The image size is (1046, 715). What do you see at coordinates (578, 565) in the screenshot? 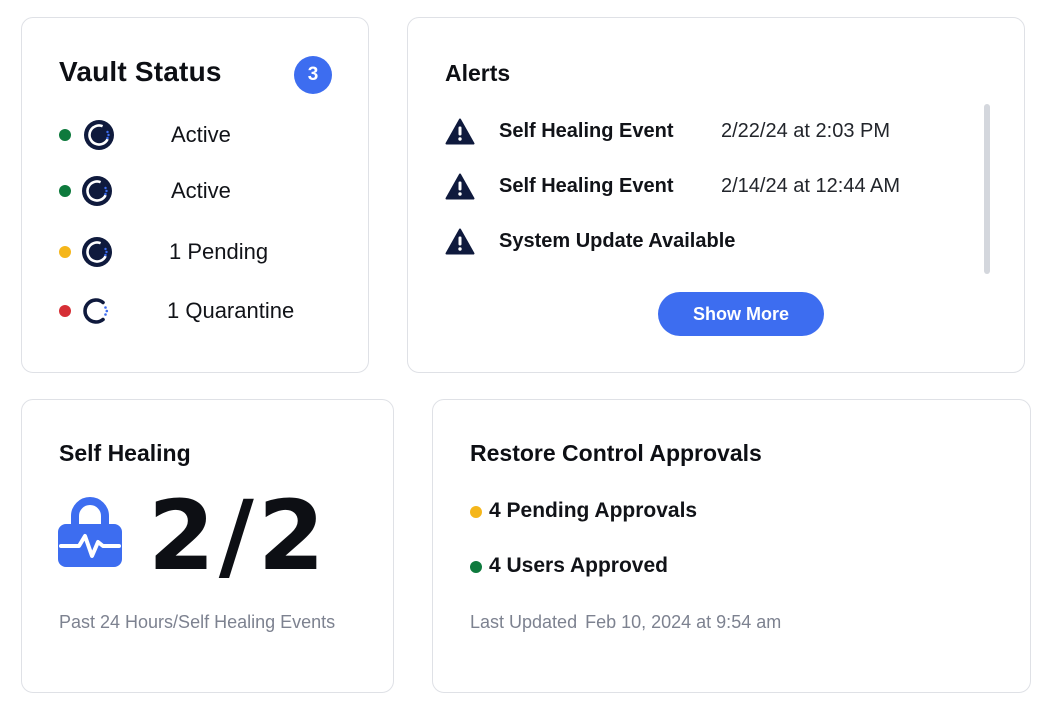
I see `approval-label: 4 Users Approved` at bounding box center [578, 565].